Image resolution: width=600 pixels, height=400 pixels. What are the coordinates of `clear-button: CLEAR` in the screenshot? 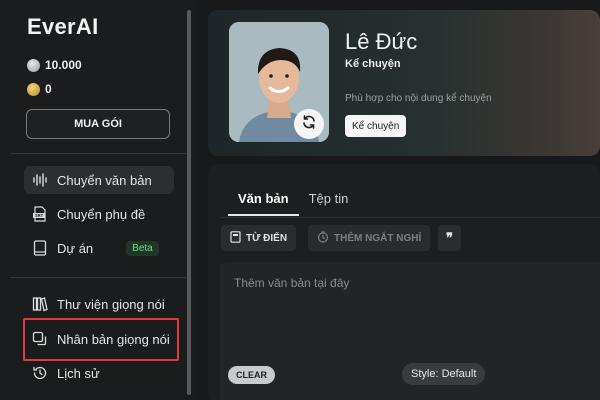 It's located at (251, 375).